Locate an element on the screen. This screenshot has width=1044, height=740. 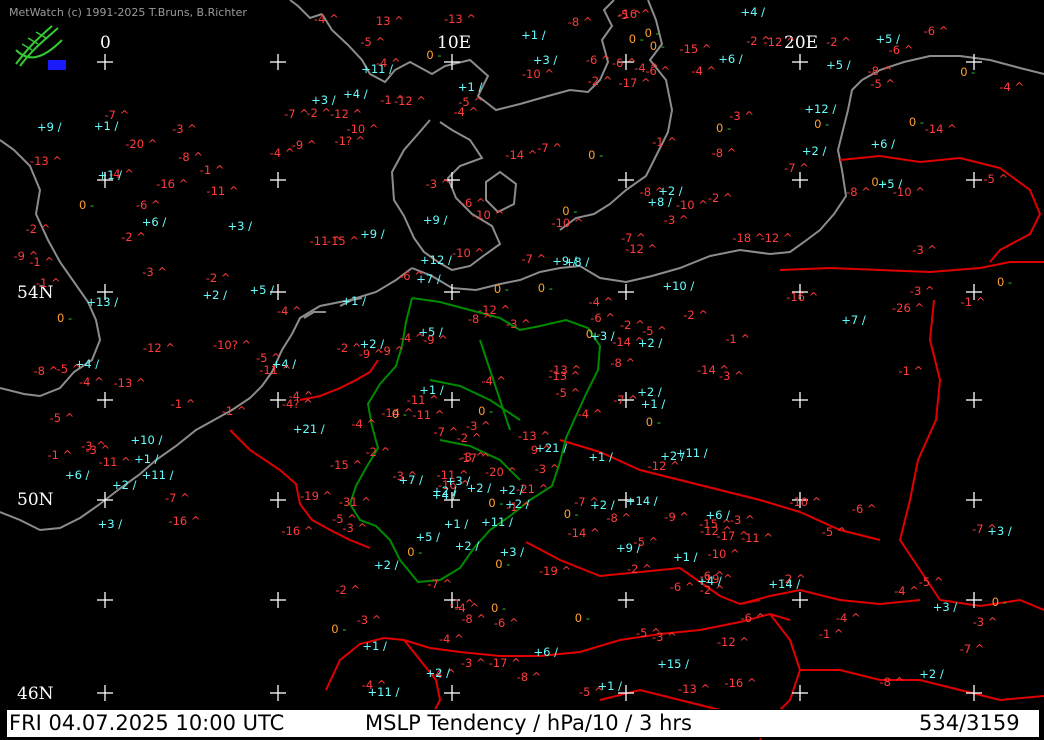
pressure-fall-obs: -2 ^ is located at coordinates (218, 278).